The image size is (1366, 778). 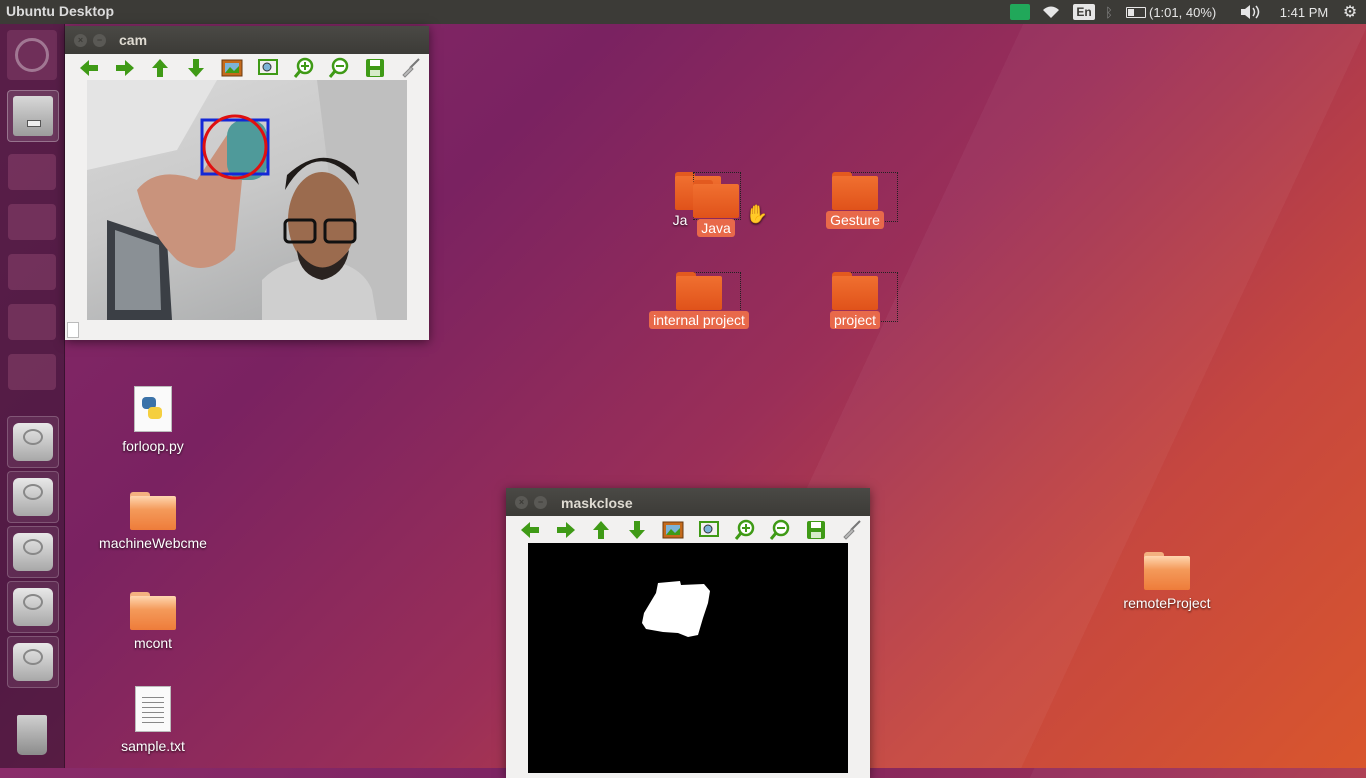 What do you see at coordinates (153, 746) in the screenshot?
I see `file-label: sample.txt` at bounding box center [153, 746].